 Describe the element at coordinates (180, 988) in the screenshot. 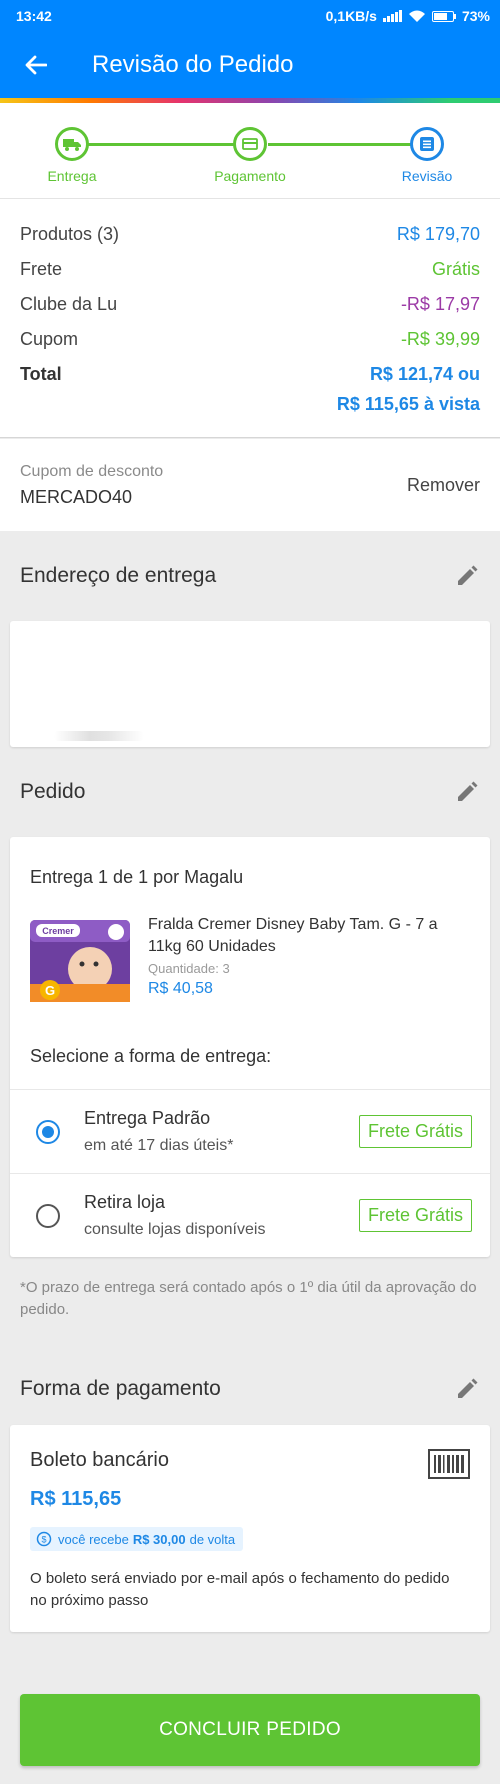

I see `product-price: R$ 40,58` at that location.